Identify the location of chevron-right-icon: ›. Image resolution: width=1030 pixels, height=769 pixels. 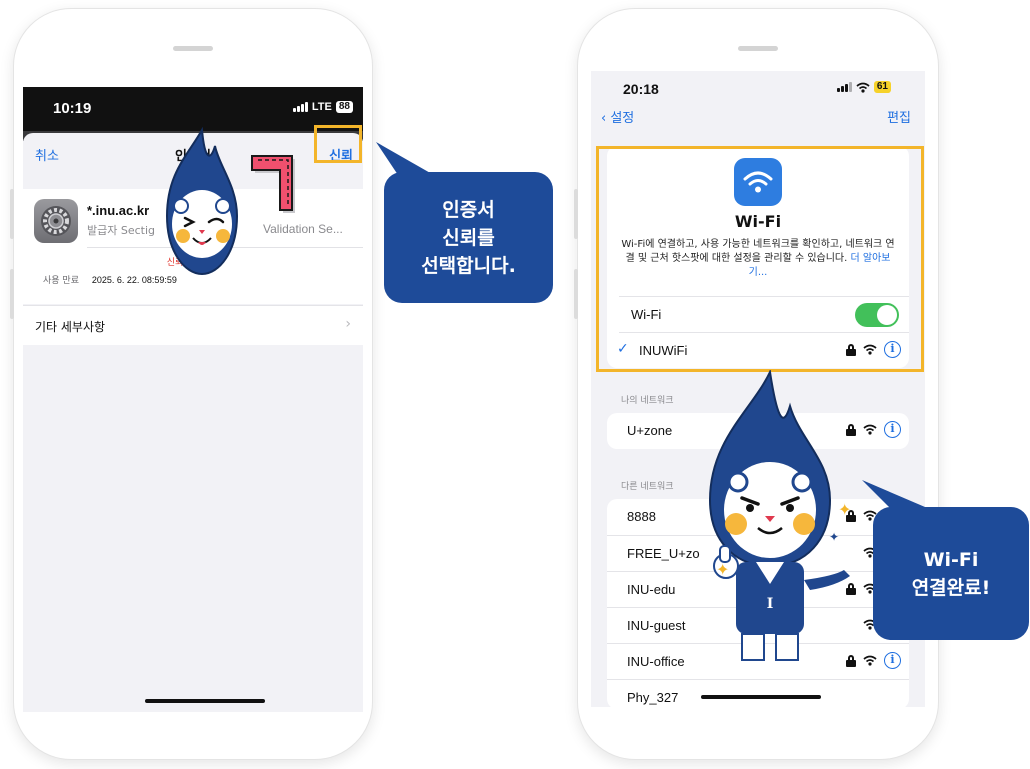
(348, 324).